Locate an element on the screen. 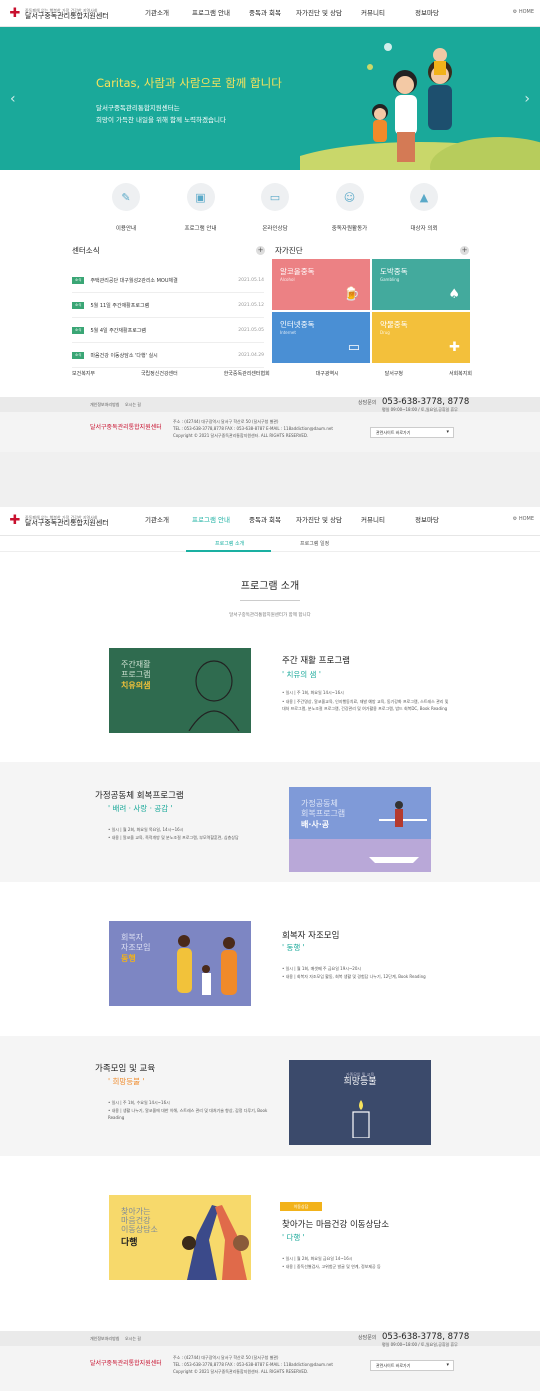 The height and width of the screenshot is (1391, 540). family-on-deck-illustration is located at coordinates (398, 832).